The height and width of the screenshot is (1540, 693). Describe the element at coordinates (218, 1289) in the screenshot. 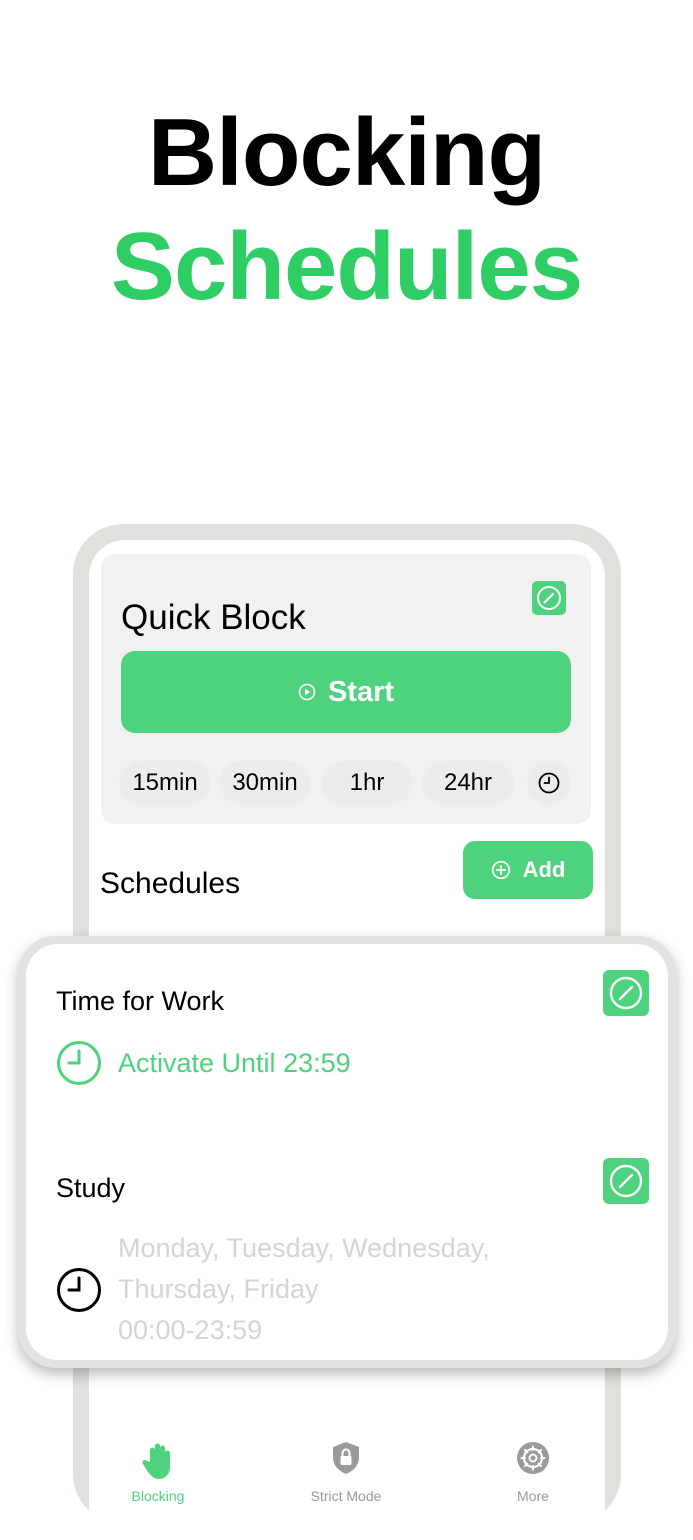

I see `schedule-days-line2: Thursday, Friday` at that location.